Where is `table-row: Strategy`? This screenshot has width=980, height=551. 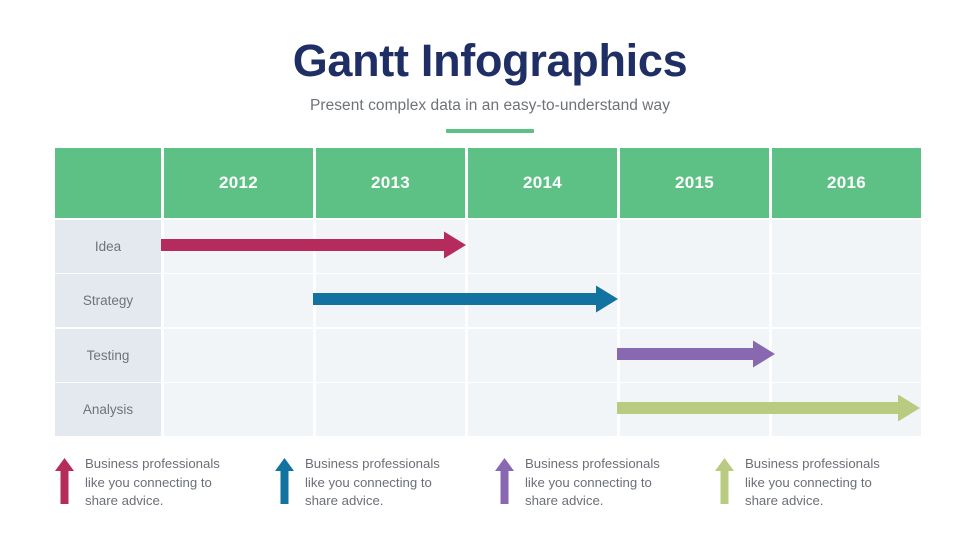
table-row: Strategy is located at coordinates (488, 300).